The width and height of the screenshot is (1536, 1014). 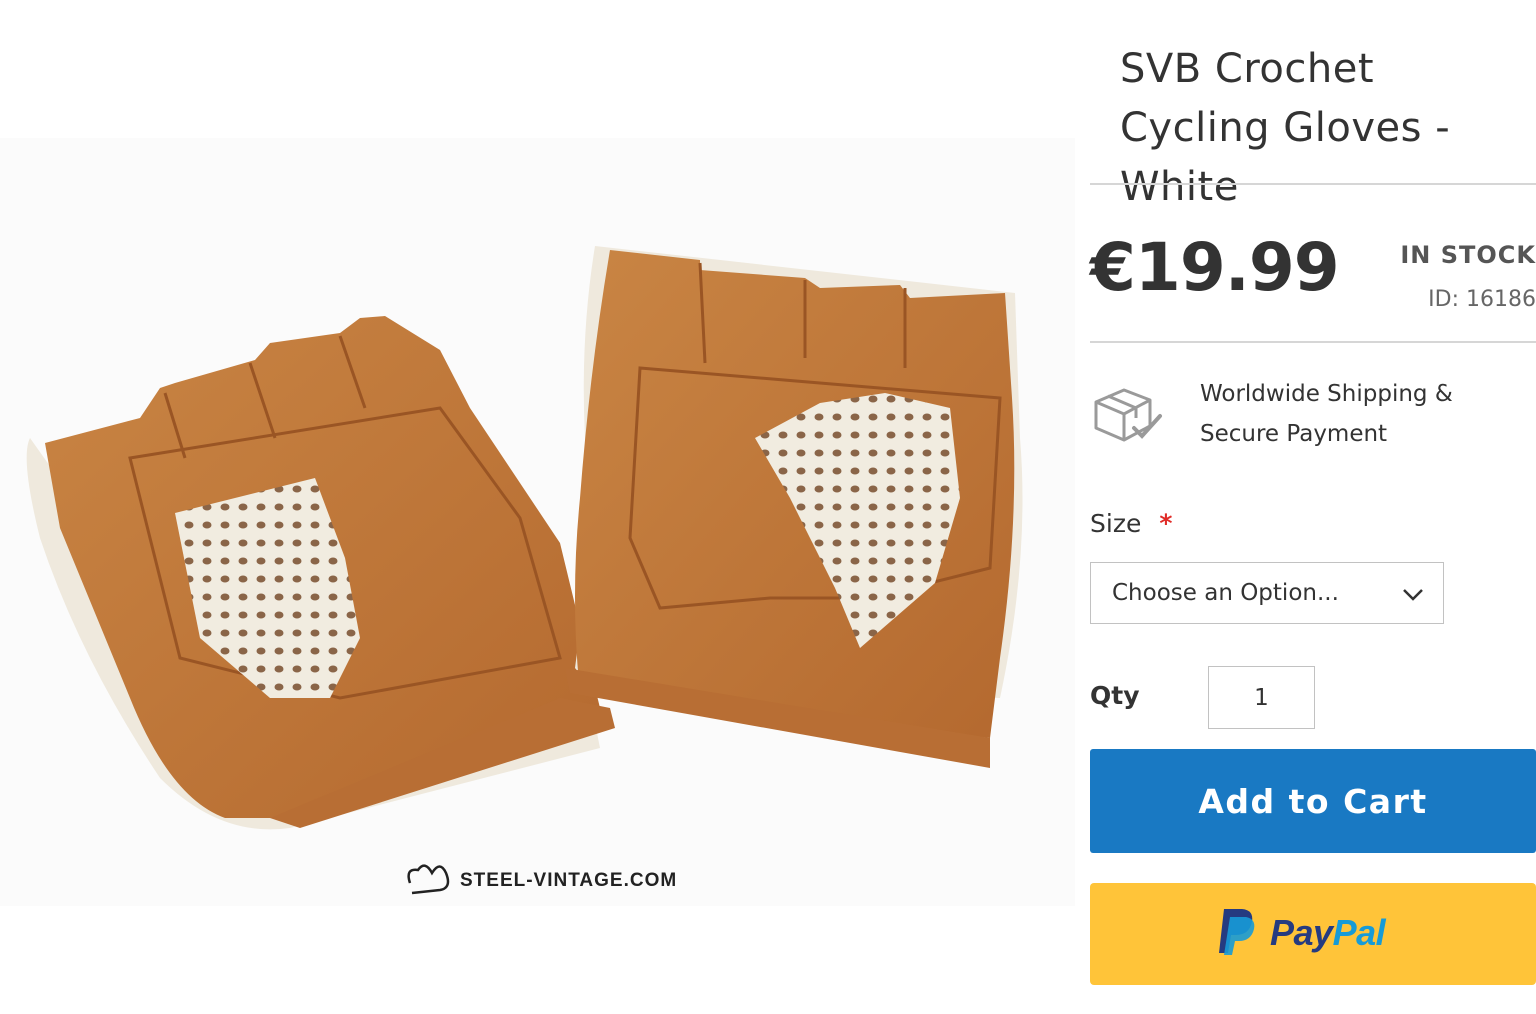 I want to click on shipping-info-text: Worldwide Shipping & Secure Payment, so click(x=1326, y=414).